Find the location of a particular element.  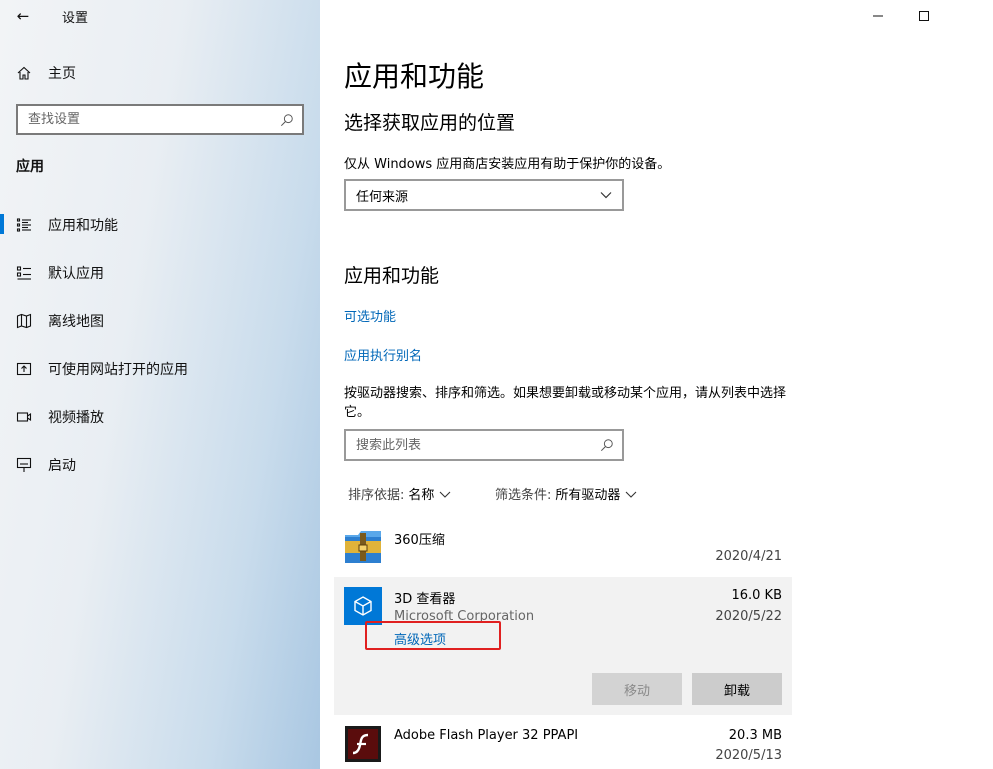

apps-features-icon is located at coordinates (24, 225).